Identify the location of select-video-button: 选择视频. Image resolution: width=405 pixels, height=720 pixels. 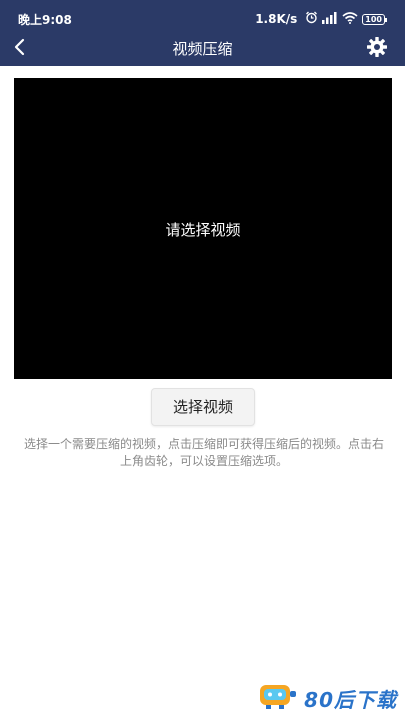
(203, 407).